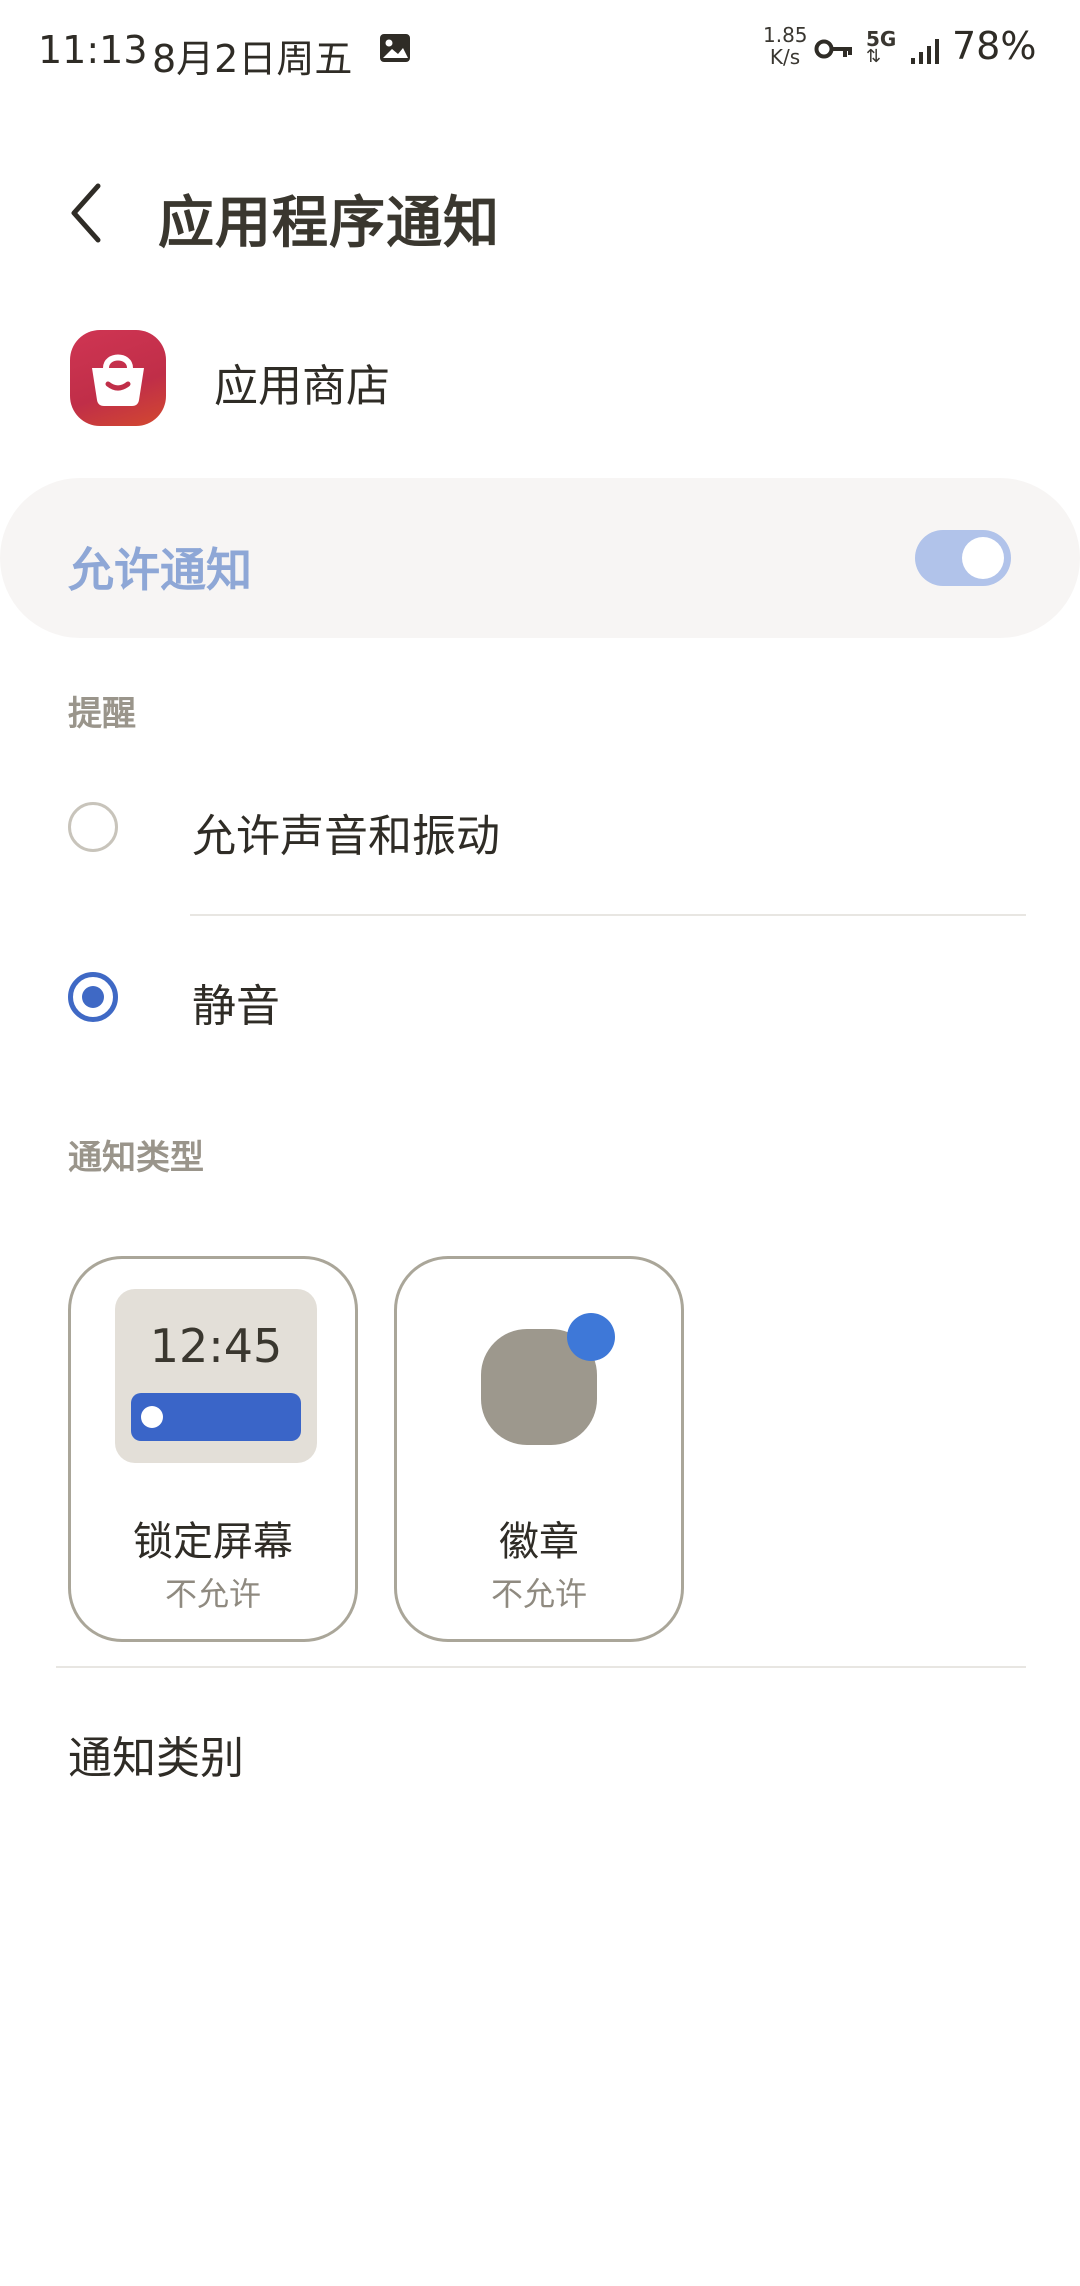  Describe the element at coordinates (395, 48) in the screenshot. I see `gallery-icon` at that location.